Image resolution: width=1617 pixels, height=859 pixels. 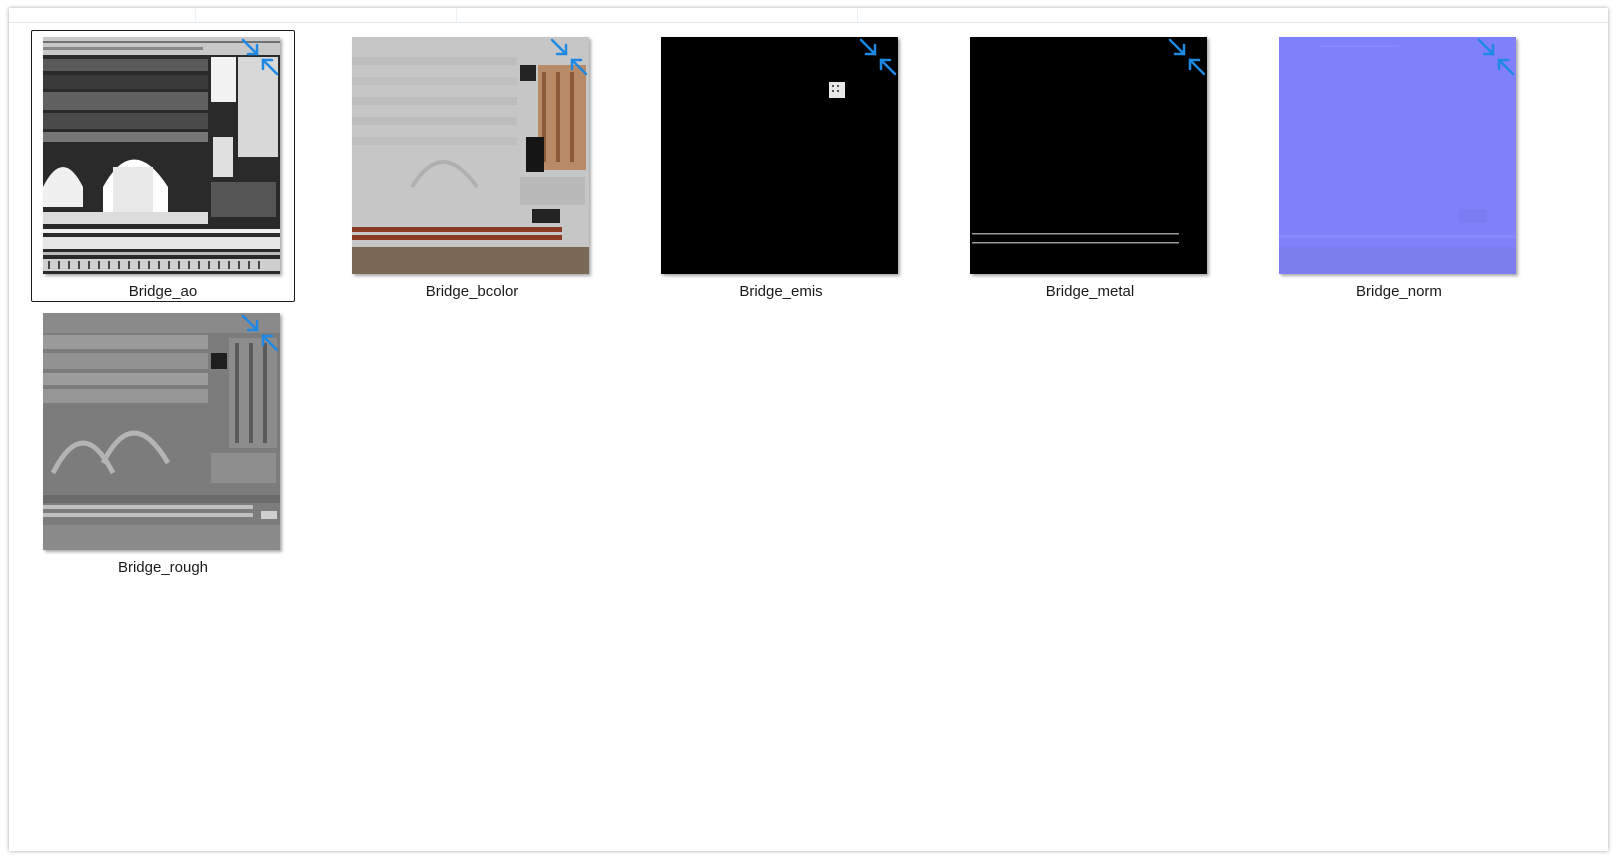 I want to click on file-tile-bridge-emis: Bridge_emis, so click(x=781, y=166).